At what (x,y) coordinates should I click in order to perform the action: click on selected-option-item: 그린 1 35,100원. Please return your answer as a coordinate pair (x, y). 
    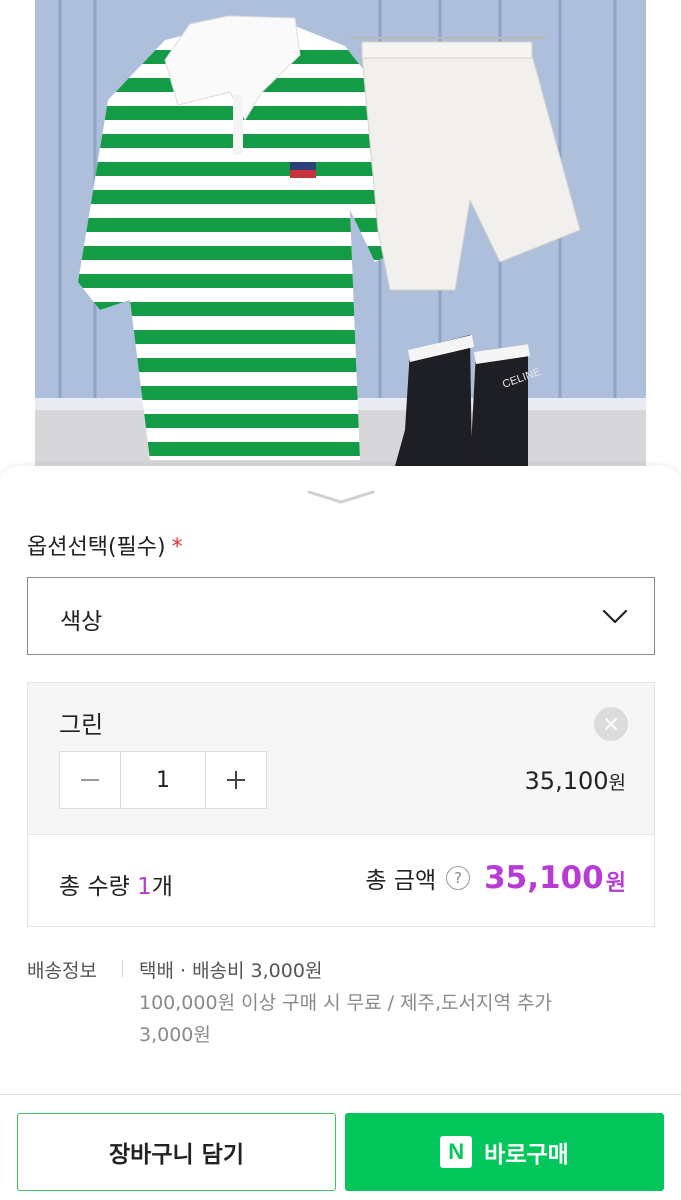
    Looking at the image, I should click on (341, 758).